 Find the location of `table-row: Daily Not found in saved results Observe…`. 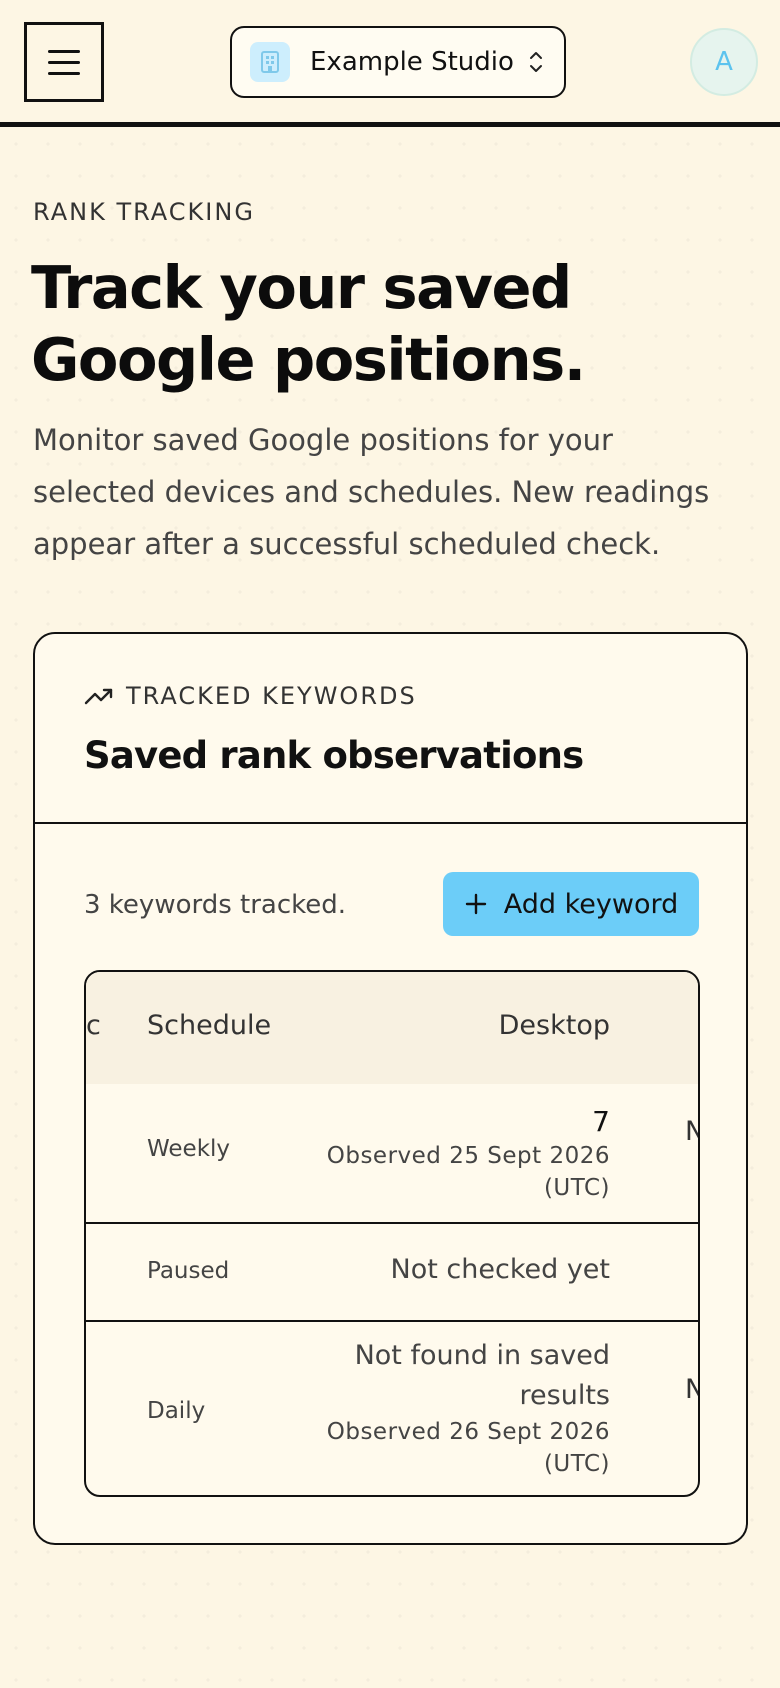

table-row: Daily Not found in saved results Observe… is located at coordinates (392, 1407).